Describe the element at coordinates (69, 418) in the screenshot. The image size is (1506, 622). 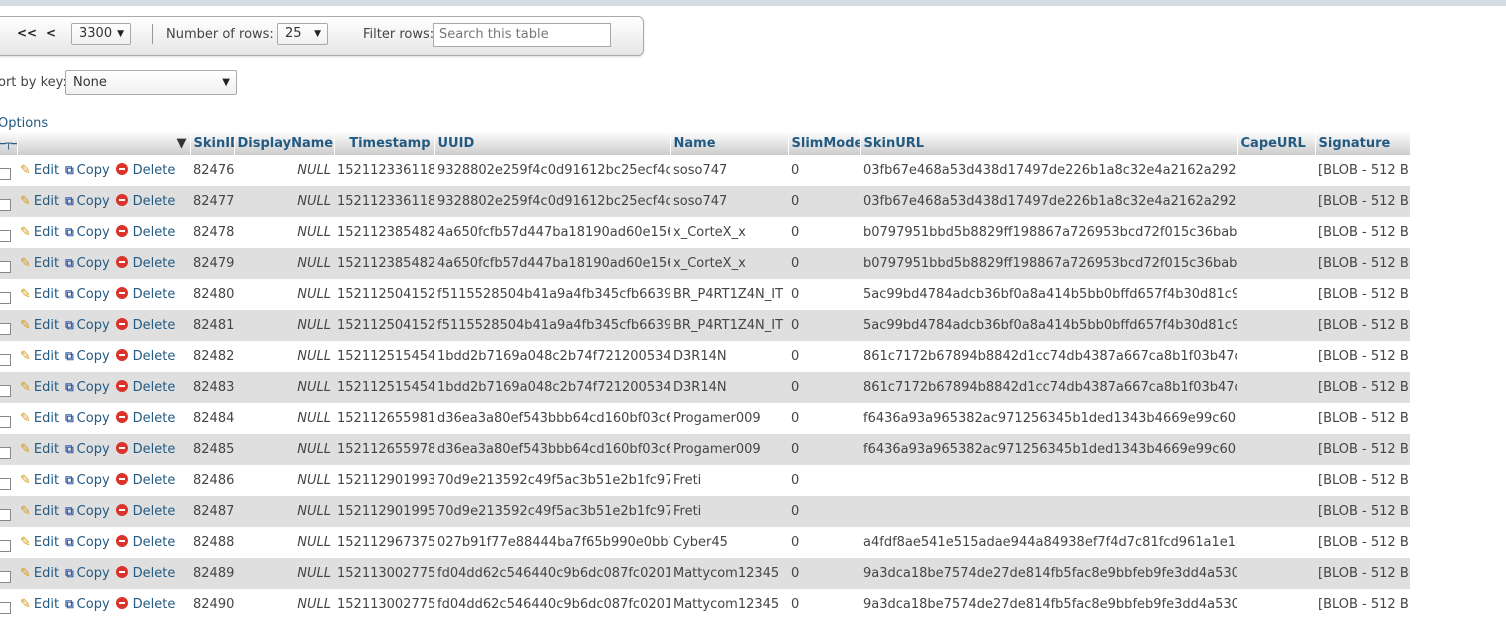
I see `copy-icon: ⧉` at that location.